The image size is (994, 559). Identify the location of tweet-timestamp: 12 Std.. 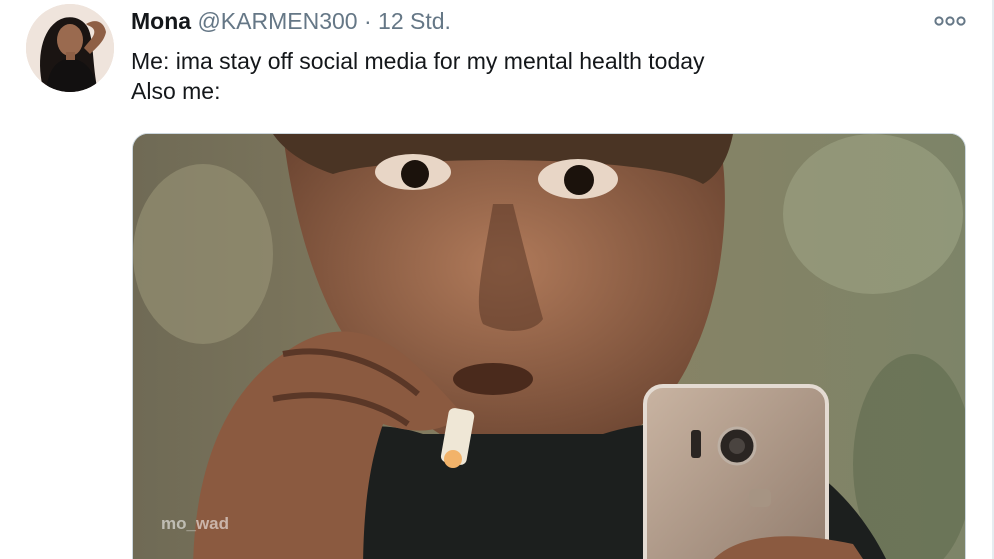
(414, 21).